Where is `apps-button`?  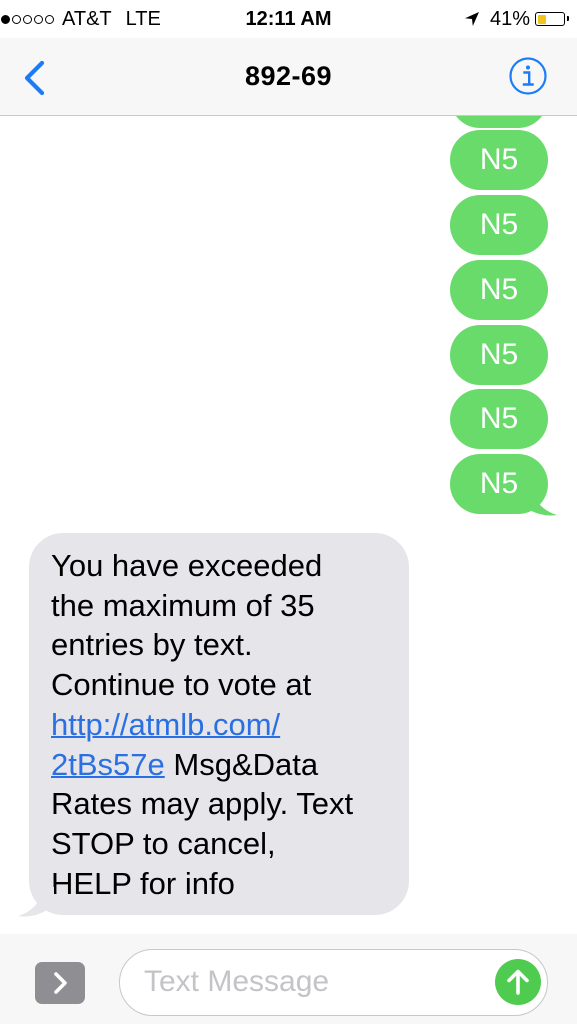 apps-button is located at coordinates (60, 983).